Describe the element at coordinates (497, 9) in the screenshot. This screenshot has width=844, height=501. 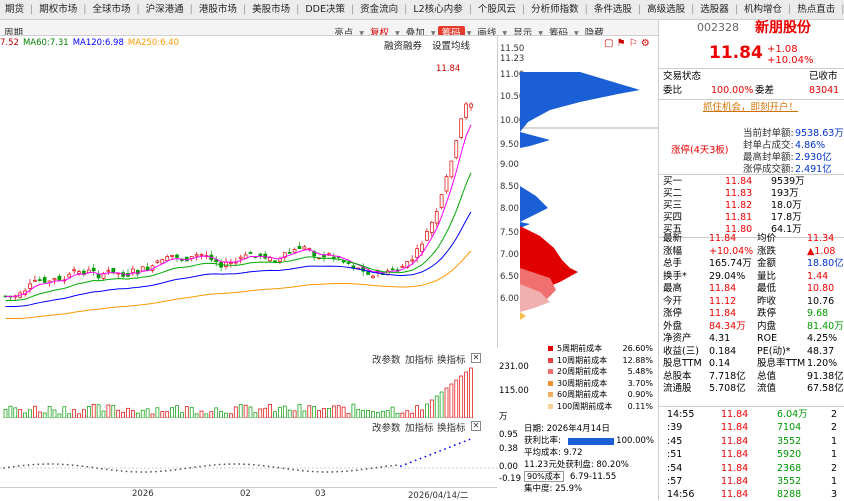
I see `menu-item-9: 个股风云` at that location.